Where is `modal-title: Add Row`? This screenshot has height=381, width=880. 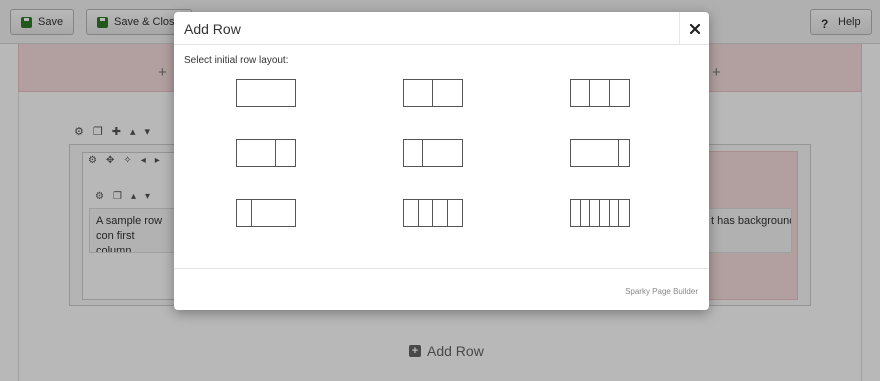 modal-title: Add Row is located at coordinates (212, 29).